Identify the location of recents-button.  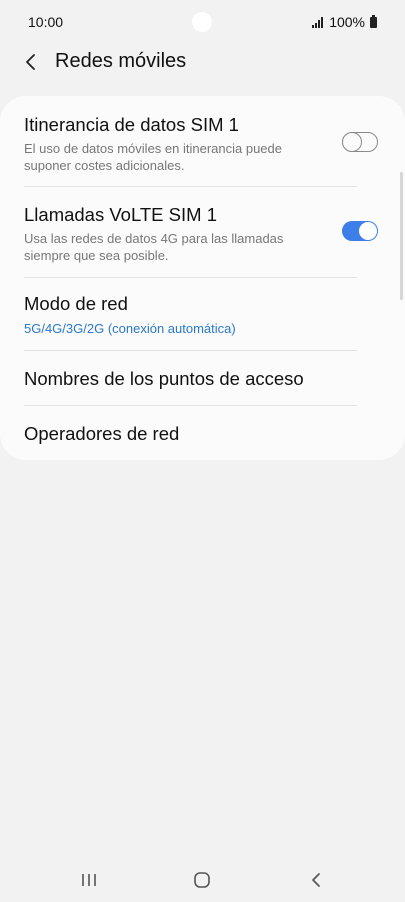
(89, 880).